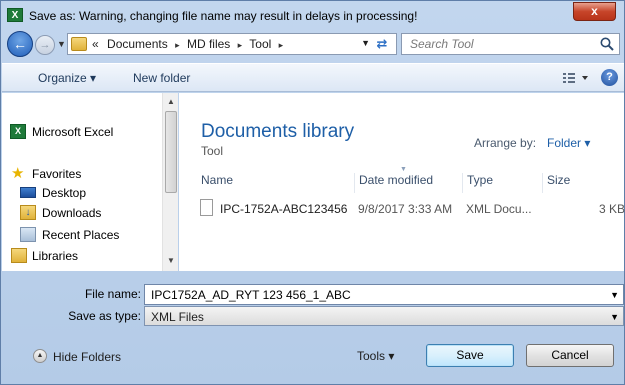 This screenshot has width=625, height=385. I want to click on organize-button: Organize ▾, so click(67, 78).